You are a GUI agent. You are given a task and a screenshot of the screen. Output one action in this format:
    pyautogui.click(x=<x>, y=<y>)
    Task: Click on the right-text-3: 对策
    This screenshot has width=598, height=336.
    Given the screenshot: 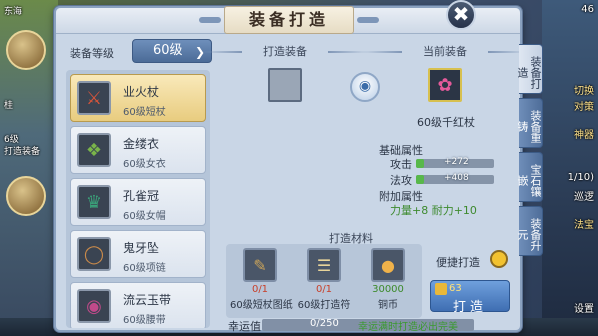 What is the action you would take?
    pyautogui.click(x=584, y=105)
    